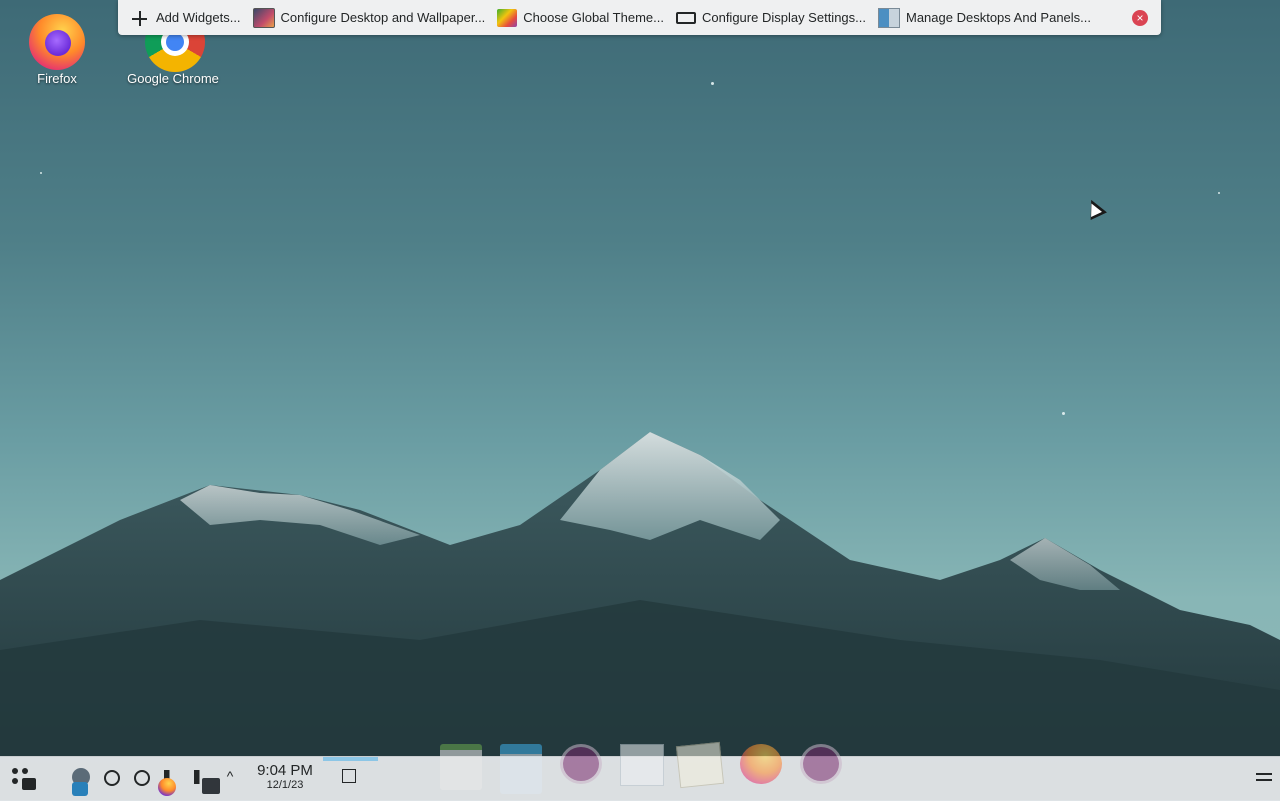  I want to click on window-icon, so click(642, 765).